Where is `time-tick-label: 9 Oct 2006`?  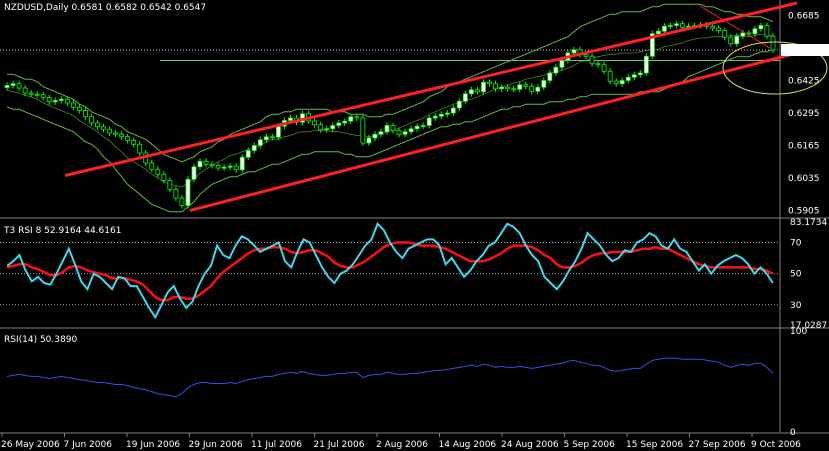 time-tick-label: 9 Oct 2006 is located at coordinates (776, 445).